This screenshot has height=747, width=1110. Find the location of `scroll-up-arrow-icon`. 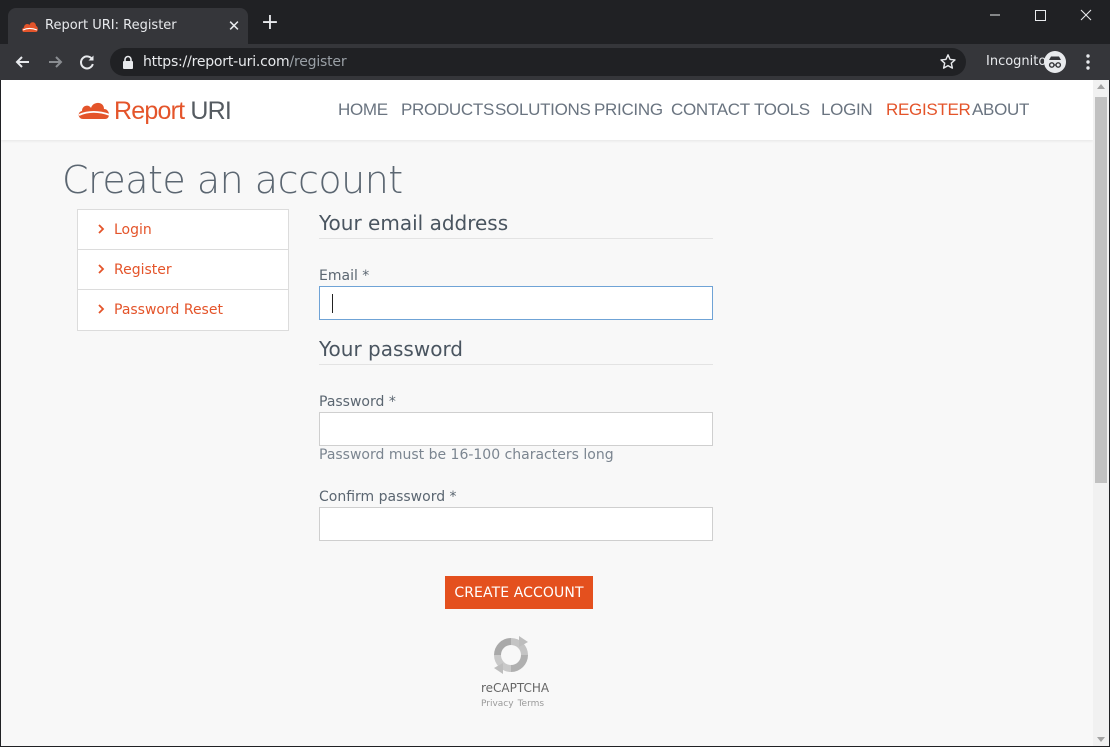

scroll-up-arrow-icon is located at coordinates (1101, 86).